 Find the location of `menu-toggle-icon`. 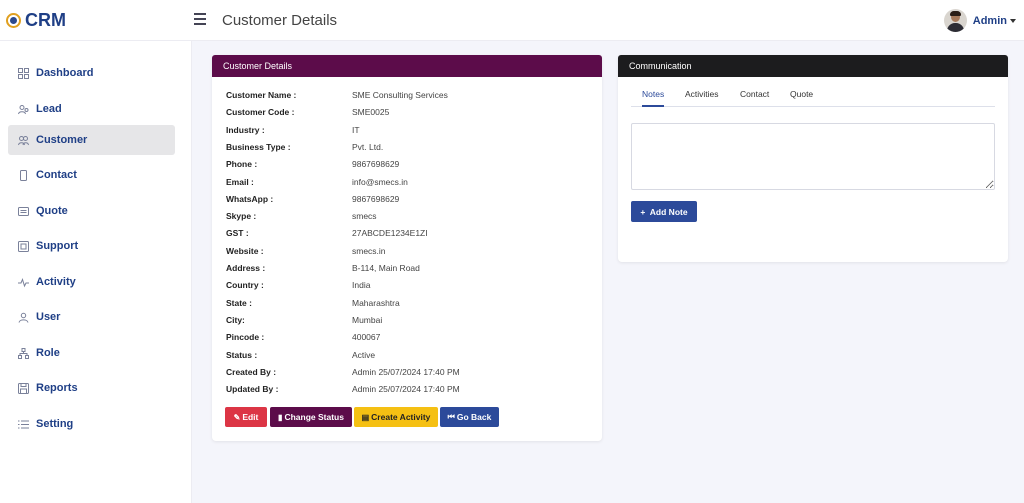

menu-toggle-icon is located at coordinates (200, 19).